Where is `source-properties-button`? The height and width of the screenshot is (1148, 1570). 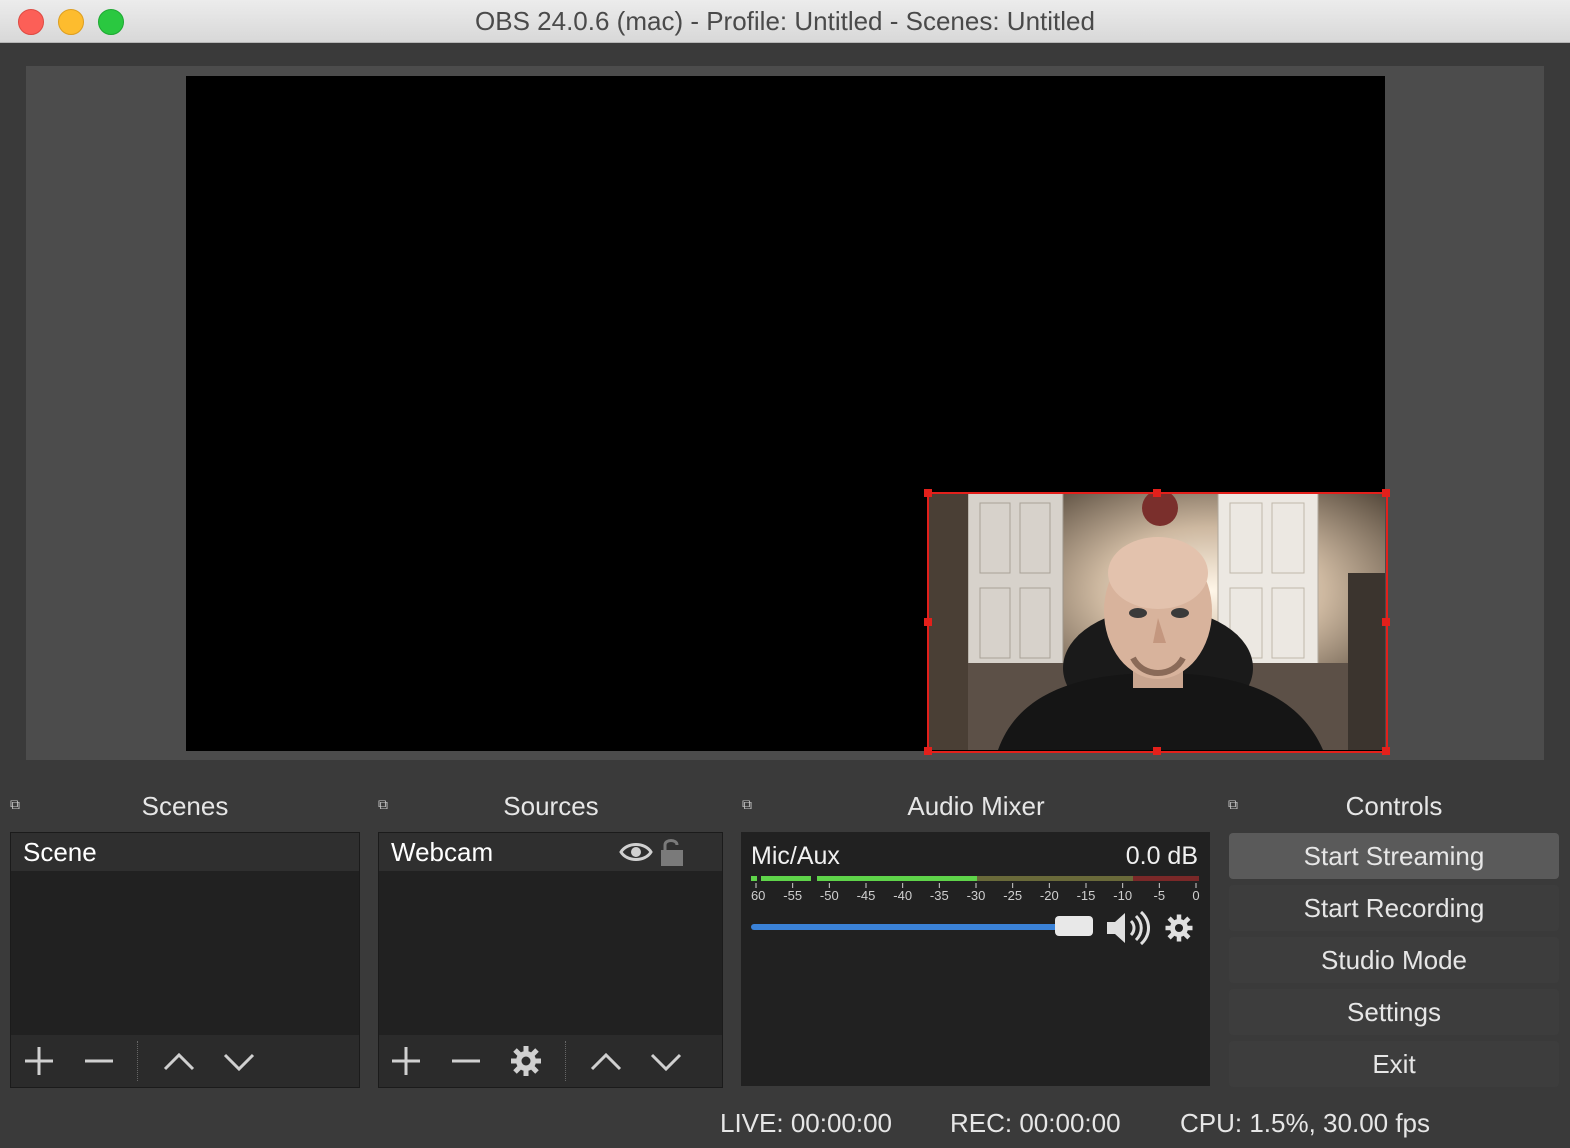
source-properties-button is located at coordinates (526, 1061).